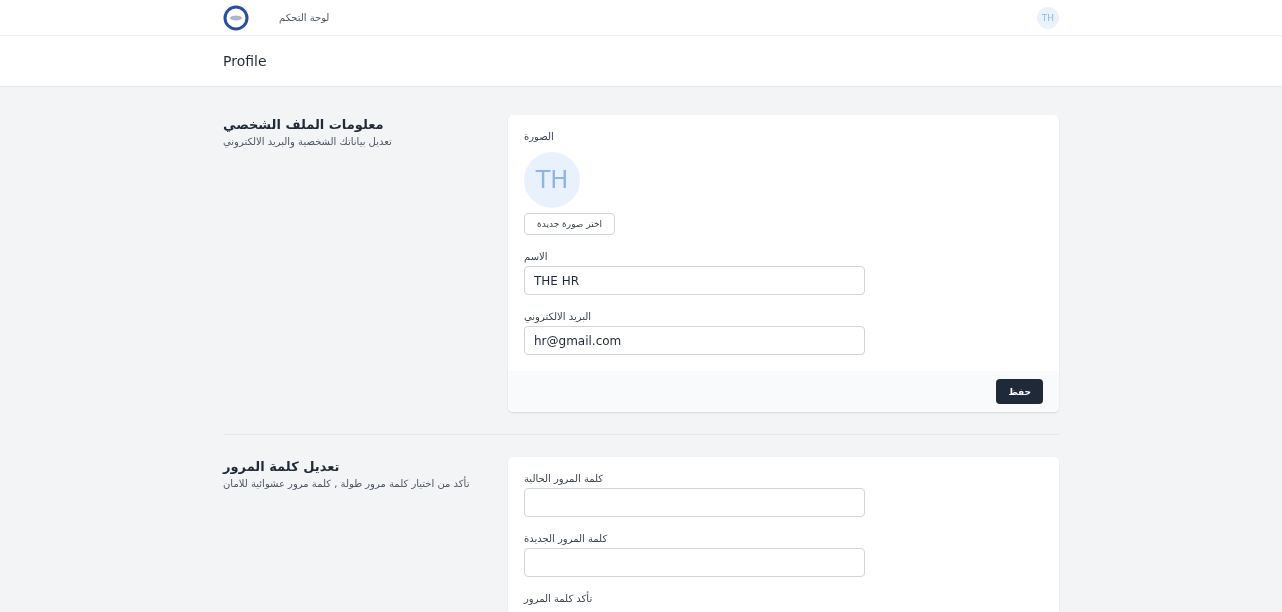  I want to click on field-label: كلمة المرور الحالية, so click(564, 478).